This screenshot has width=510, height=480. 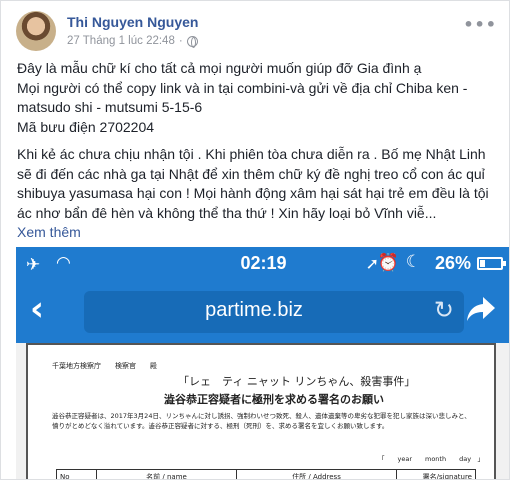 I want to click on battery-icon, so click(x=491, y=263).